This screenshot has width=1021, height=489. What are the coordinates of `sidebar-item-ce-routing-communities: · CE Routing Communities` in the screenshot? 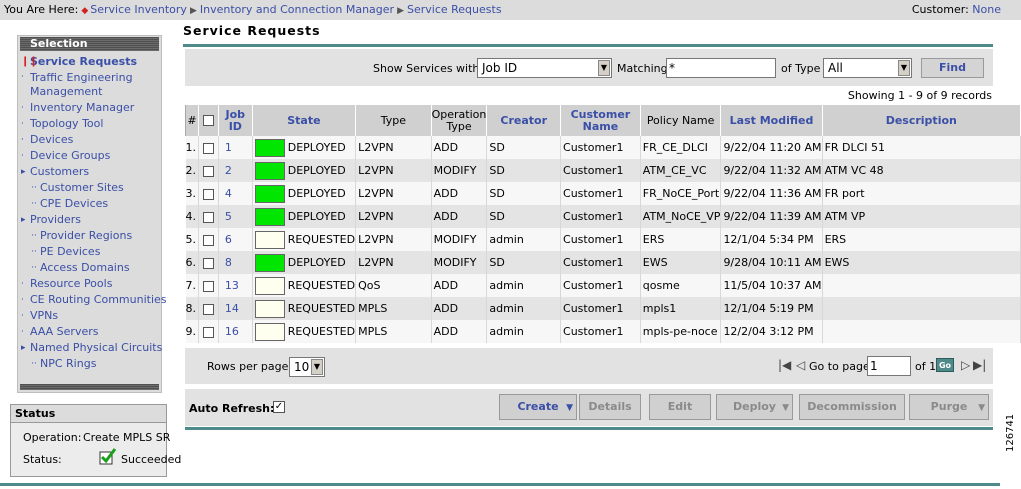 It's located at (93, 300).